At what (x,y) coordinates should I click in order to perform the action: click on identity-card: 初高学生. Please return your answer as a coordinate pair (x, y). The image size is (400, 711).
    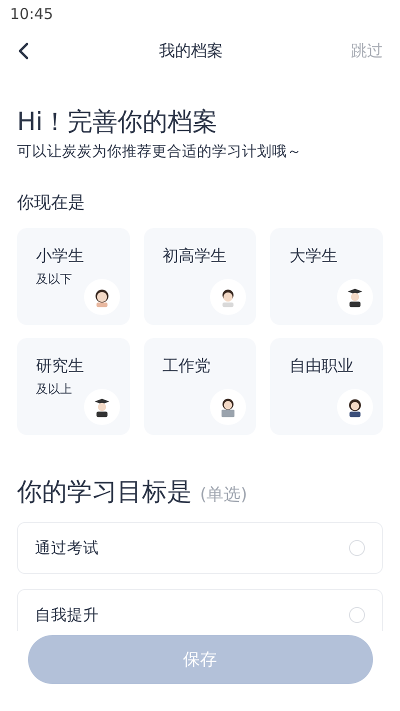
    Looking at the image, I should click on (200, 276).